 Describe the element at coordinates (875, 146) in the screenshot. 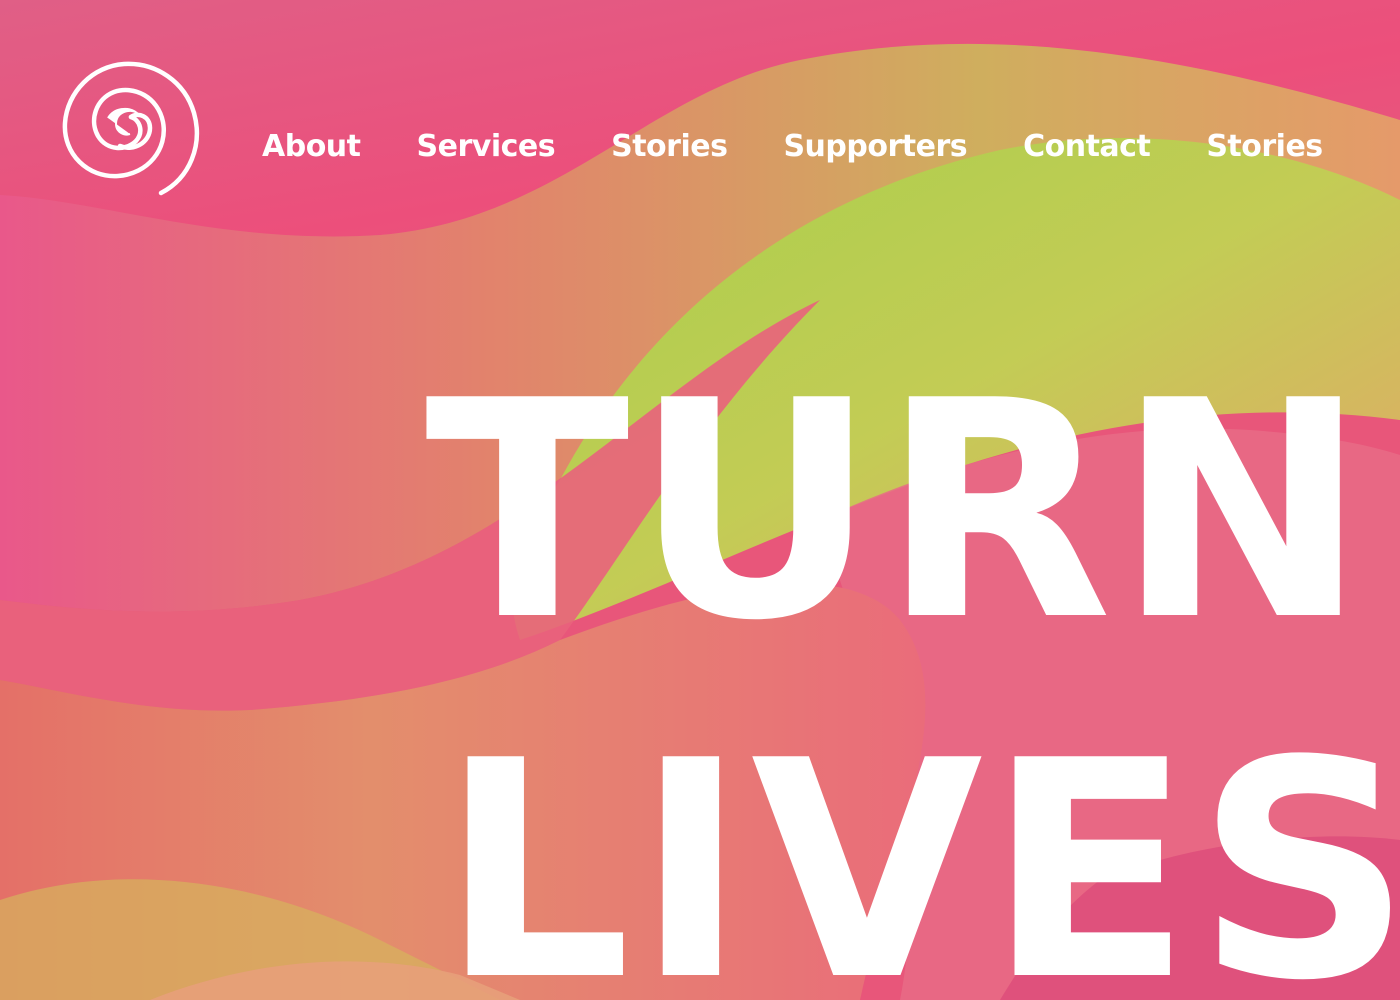

I see `nav-supporters: Supporters` at that location.